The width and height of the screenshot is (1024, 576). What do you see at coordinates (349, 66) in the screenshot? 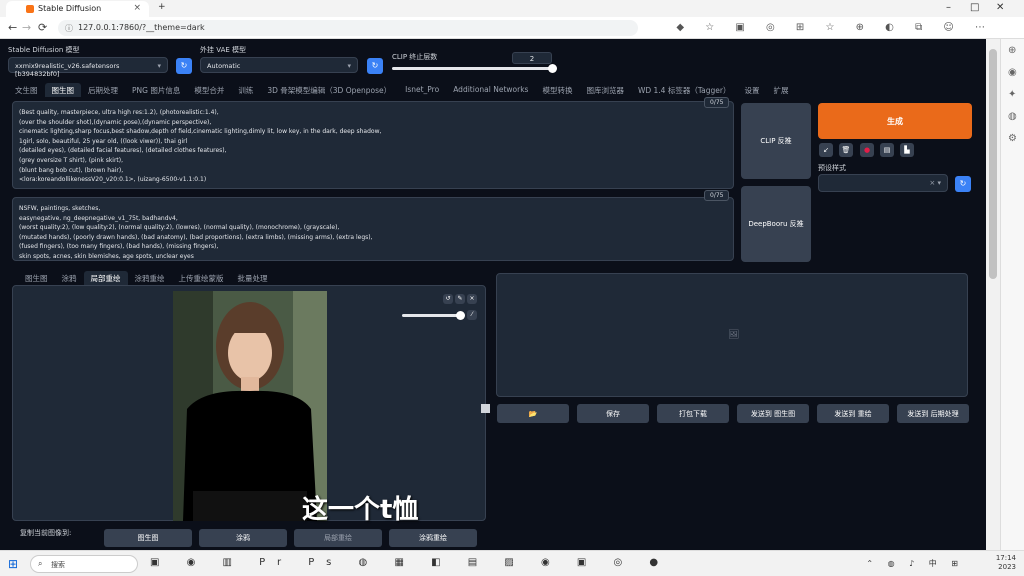
I see `chevron-down-icon: ▾` at bounding box center [349, 66].